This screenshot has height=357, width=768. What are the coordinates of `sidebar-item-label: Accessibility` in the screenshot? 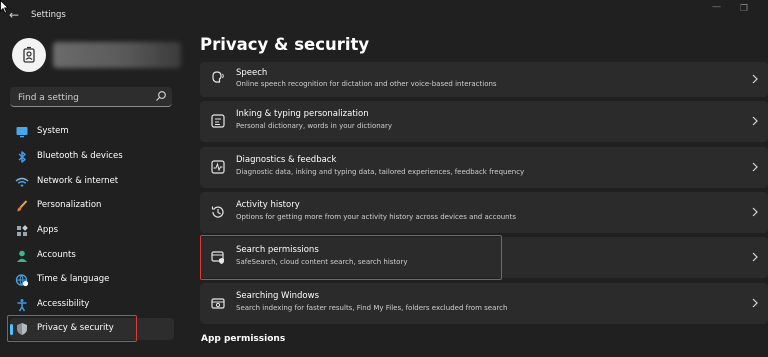 It's located at (63, 304).